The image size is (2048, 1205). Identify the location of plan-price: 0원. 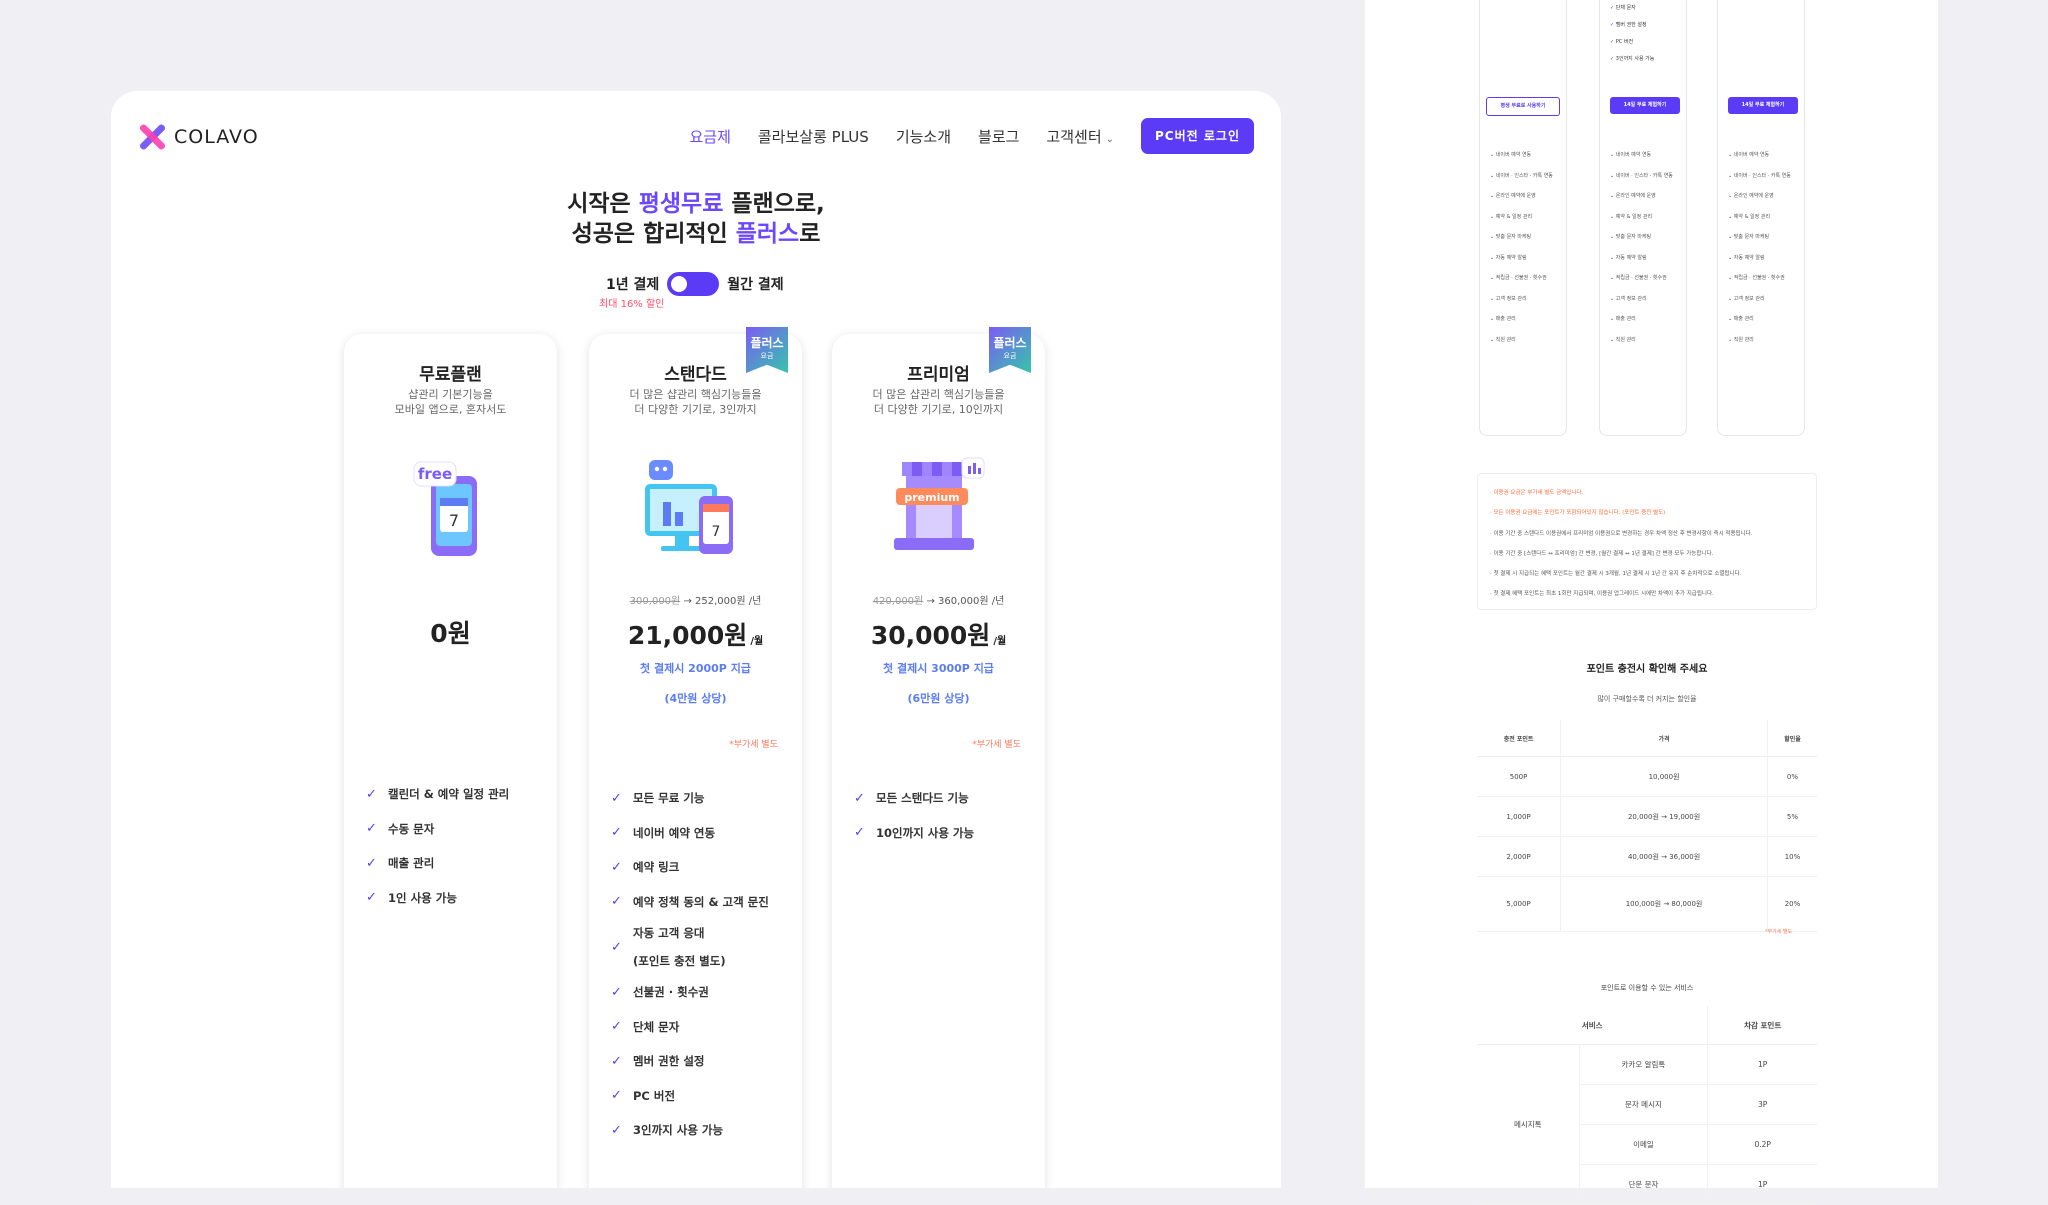
(450, 633).